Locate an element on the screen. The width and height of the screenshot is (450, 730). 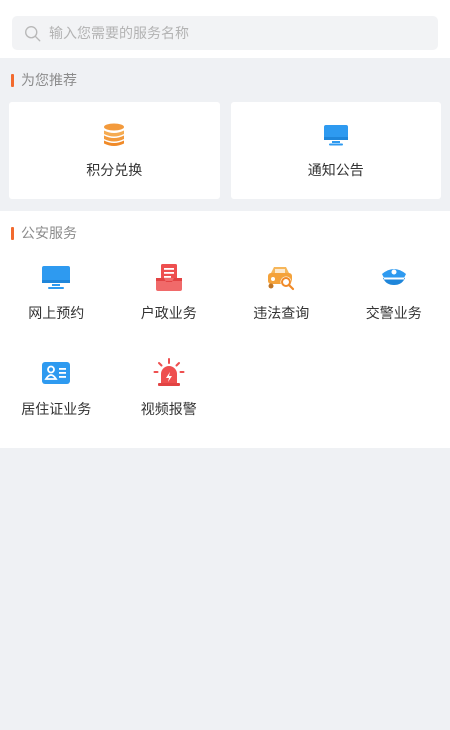
service-item-household-registration: 户政业务 is located at coordinates (169, 299).